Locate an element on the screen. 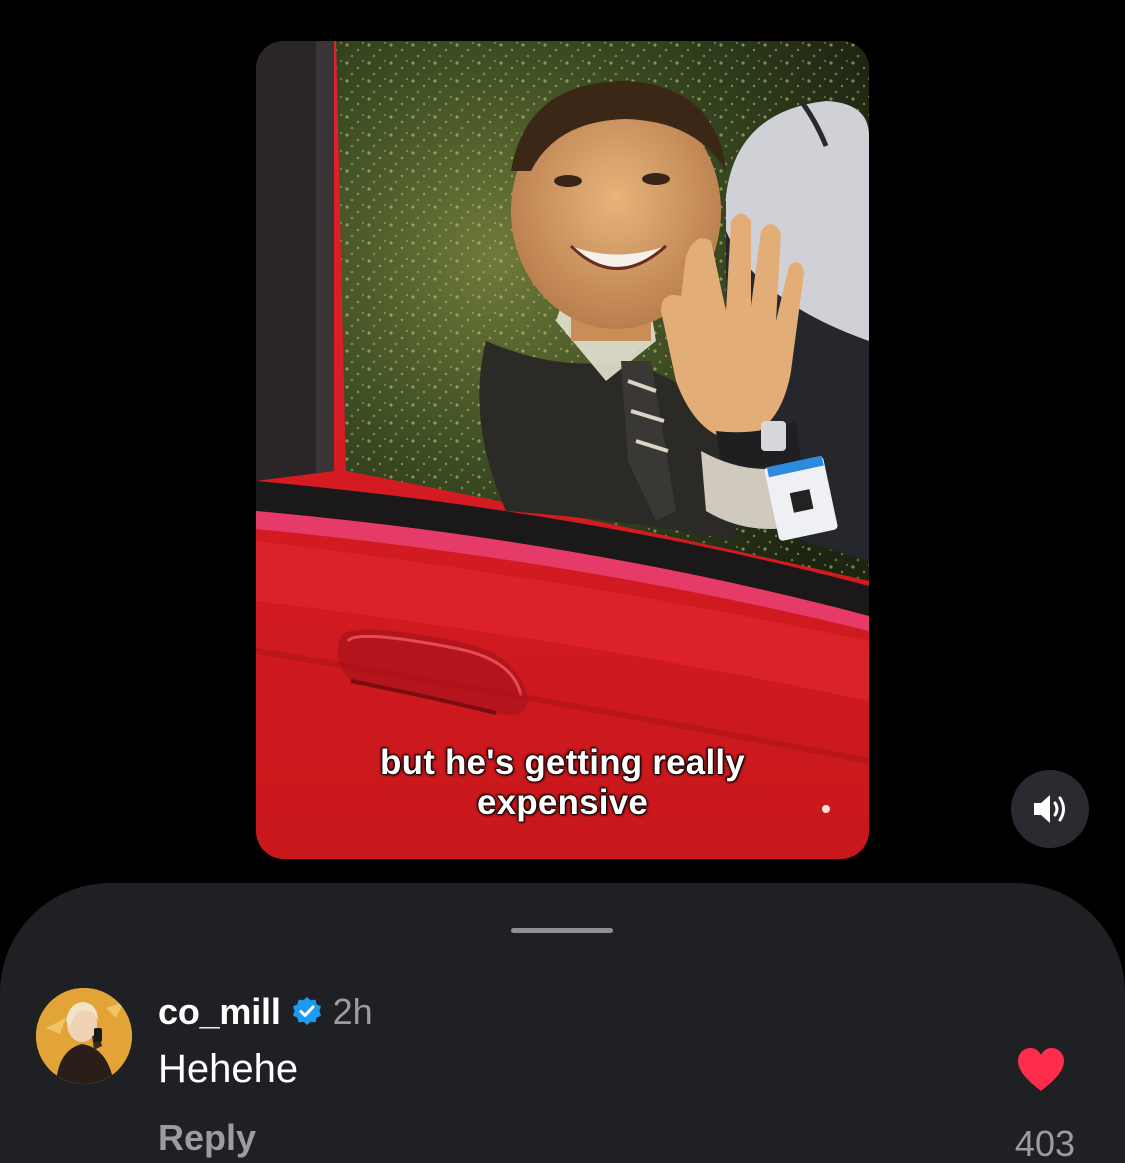 Image resolution: width=1125 pixels, height=1163 pixels. caption-line-1: but he's getting really is located at coordinates (562, 762).